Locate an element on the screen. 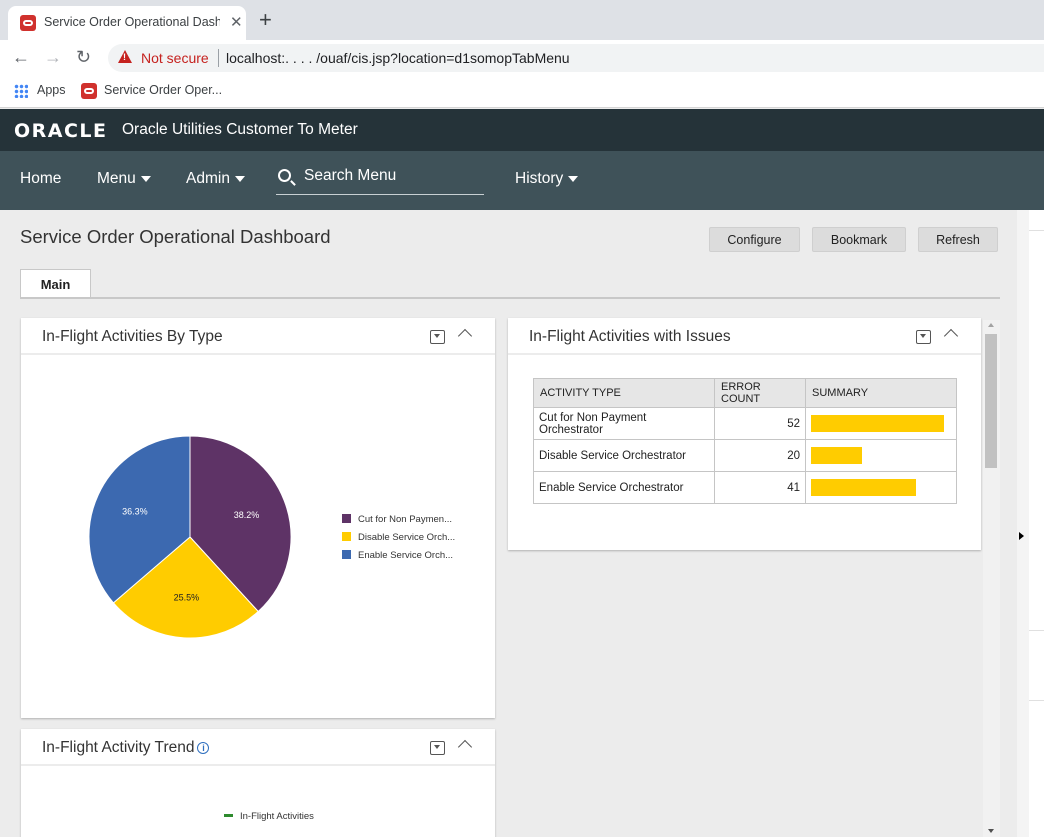  slice-label: 36.3% is located at coordinates (135, 512).